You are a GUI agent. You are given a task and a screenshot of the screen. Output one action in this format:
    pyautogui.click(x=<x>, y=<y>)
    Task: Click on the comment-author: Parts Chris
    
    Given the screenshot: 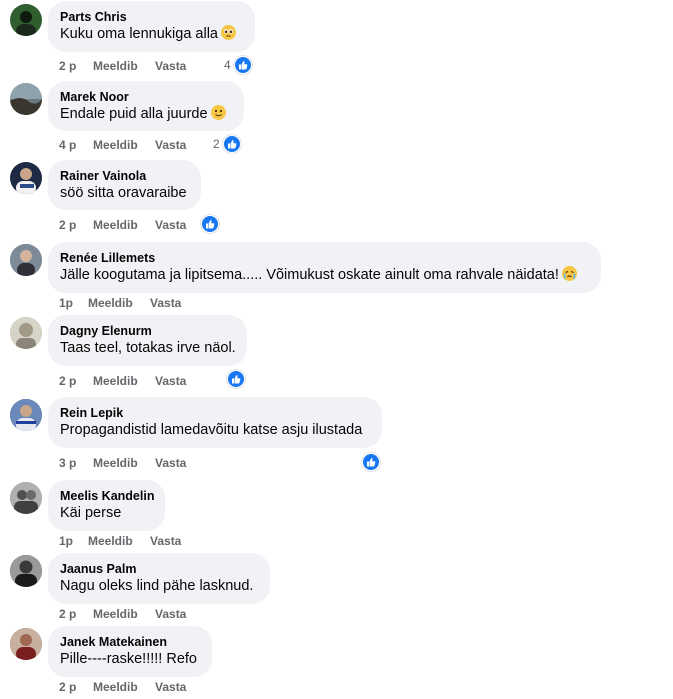 What is the action you would take?
    pyautogui.click(x=151, y=17)
    